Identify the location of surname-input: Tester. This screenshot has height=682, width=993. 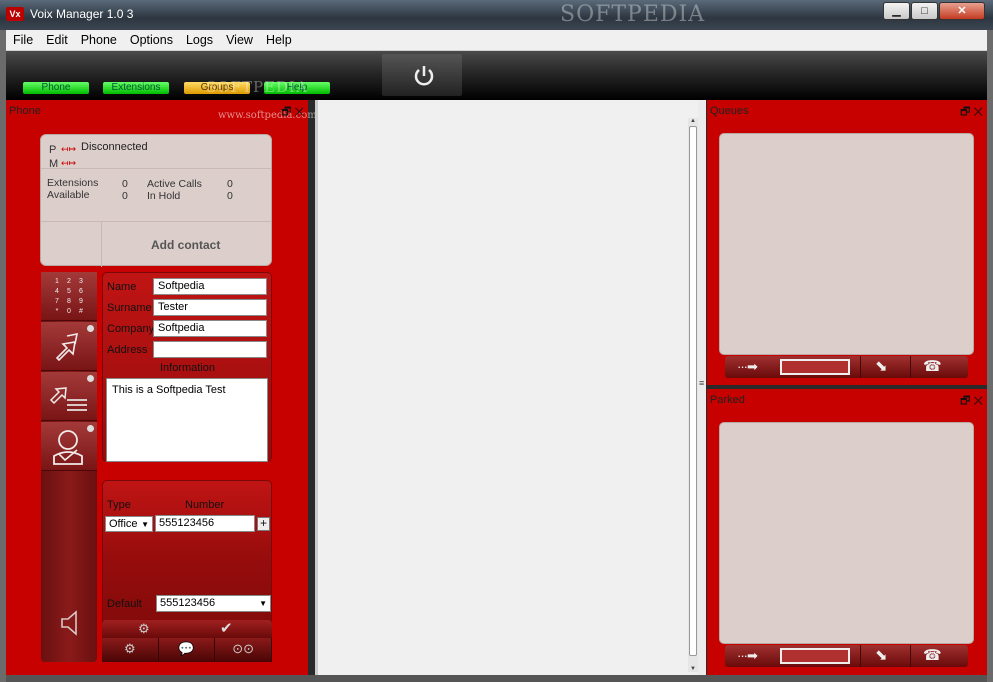
(210, 307).